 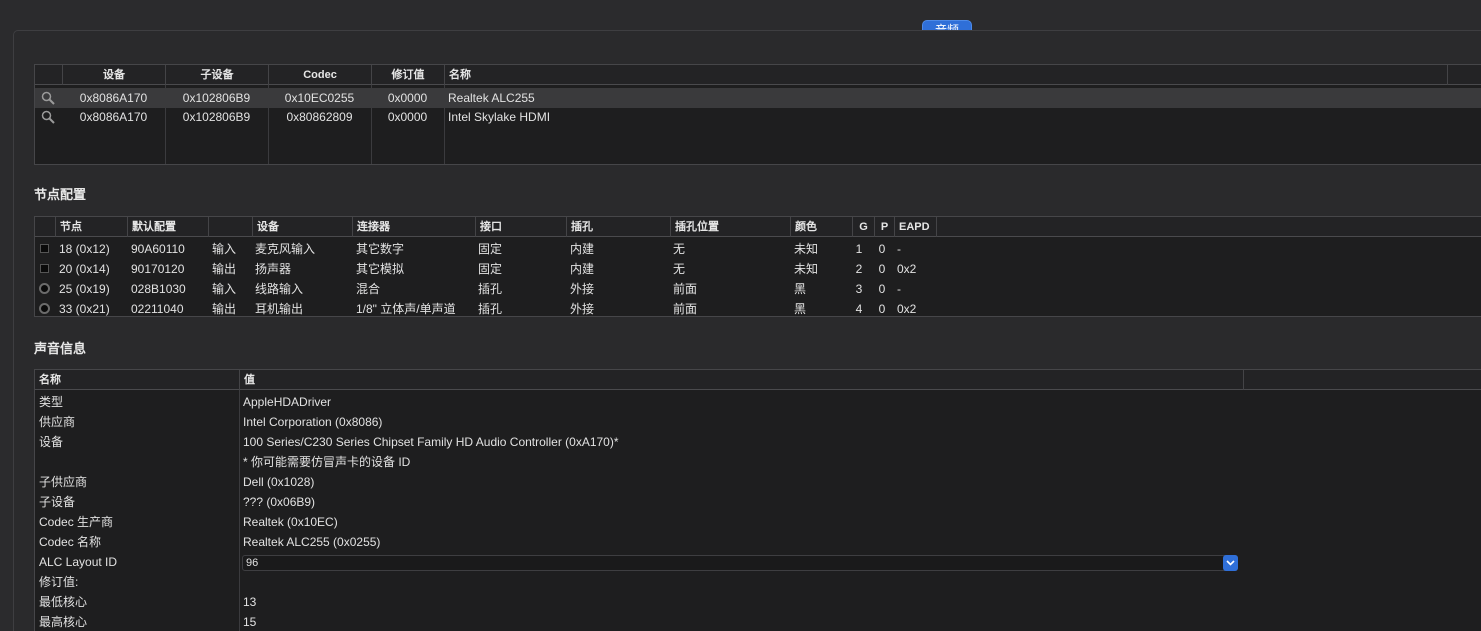 What do you see at coordinates (57, 502) in the screenshot?
I see `info-name: 子设备` at bounding box center [57, 502].